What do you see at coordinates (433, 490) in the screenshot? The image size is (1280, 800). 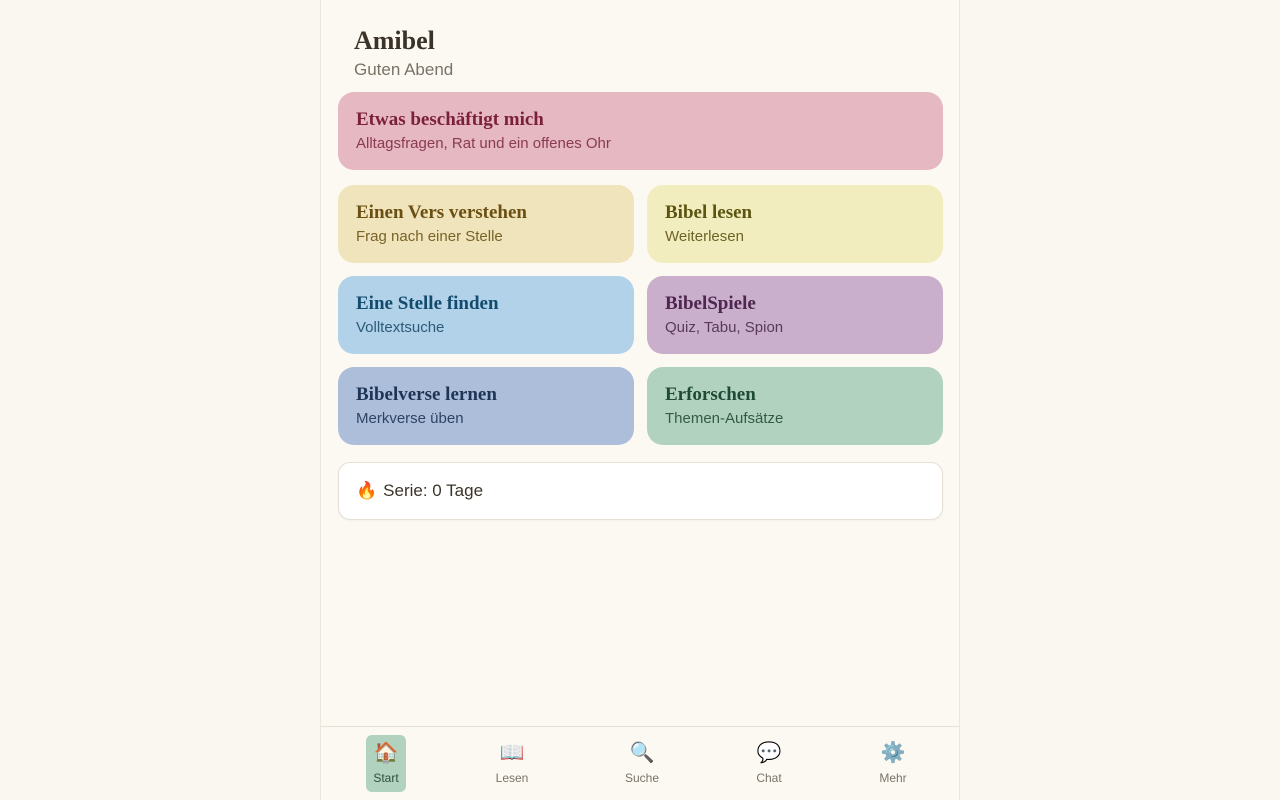 I see `streak-text: Serie: 0 Tage` at bounding box center [433, 490].